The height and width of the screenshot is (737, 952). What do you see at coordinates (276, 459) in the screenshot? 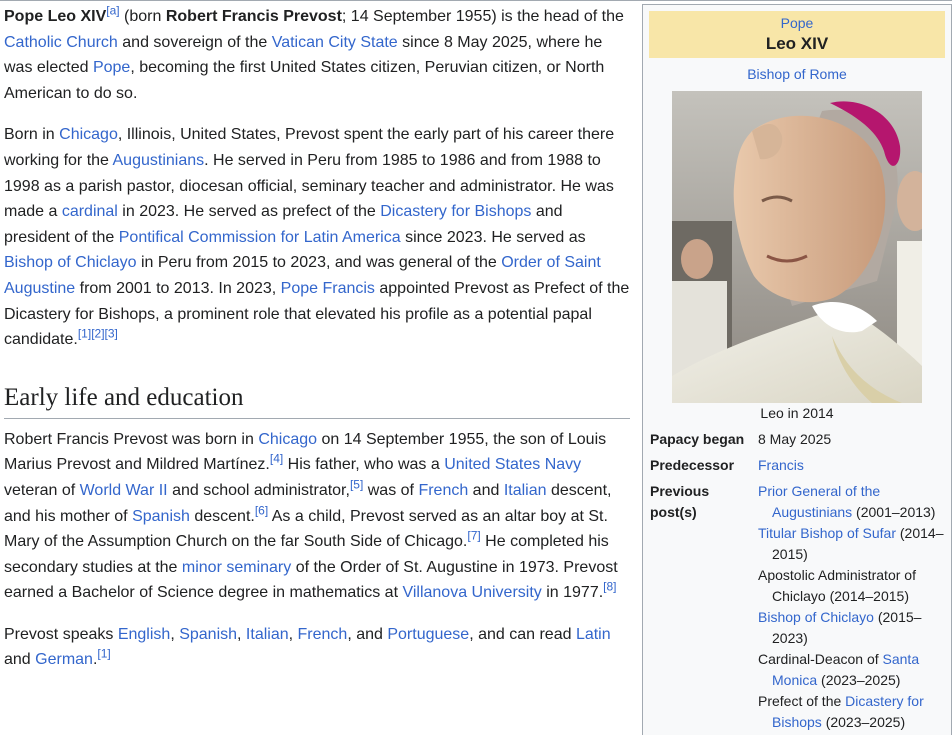
I see `ref-4: [4]` at bounding box center [276, 459].